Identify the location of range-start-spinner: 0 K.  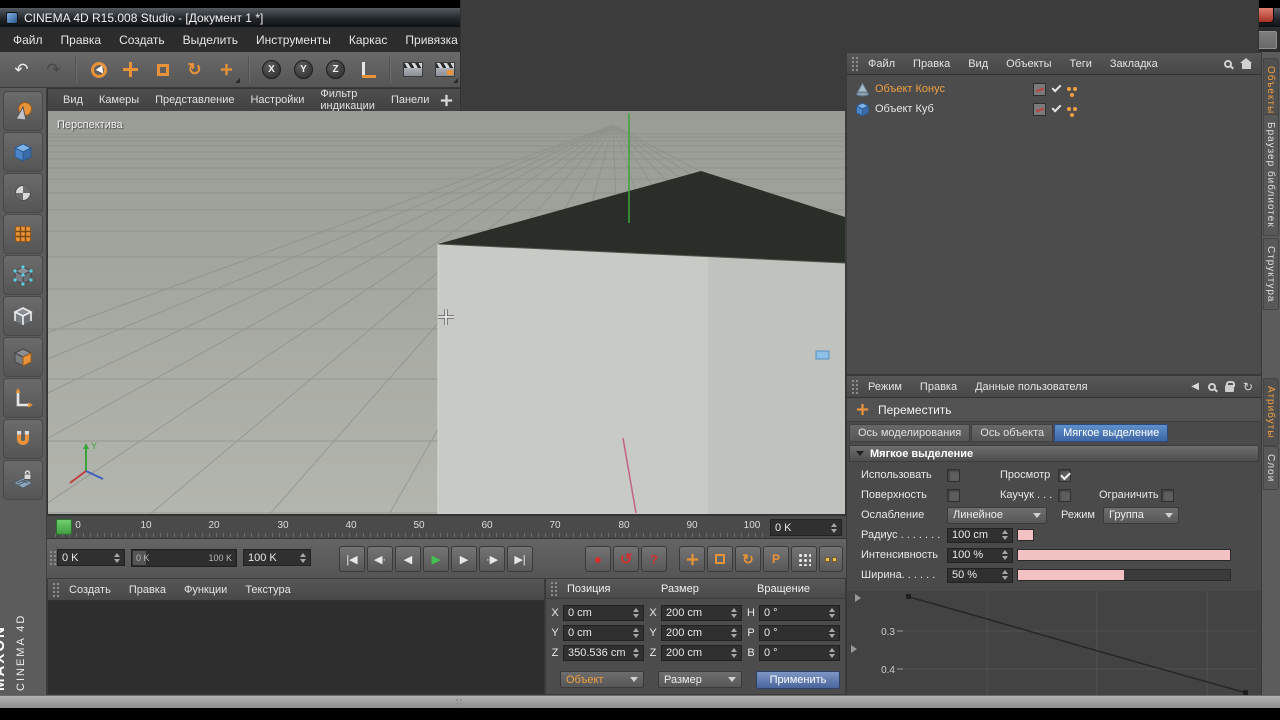
(91, 557).